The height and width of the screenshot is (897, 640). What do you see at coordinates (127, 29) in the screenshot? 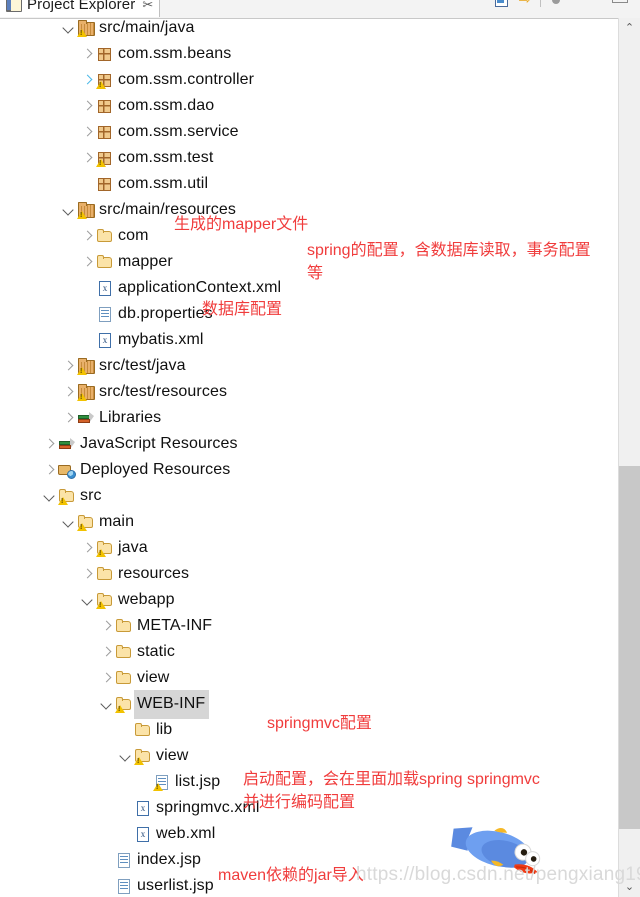
I see `tree-row: src/main/java` at bounding box center [127, 29].